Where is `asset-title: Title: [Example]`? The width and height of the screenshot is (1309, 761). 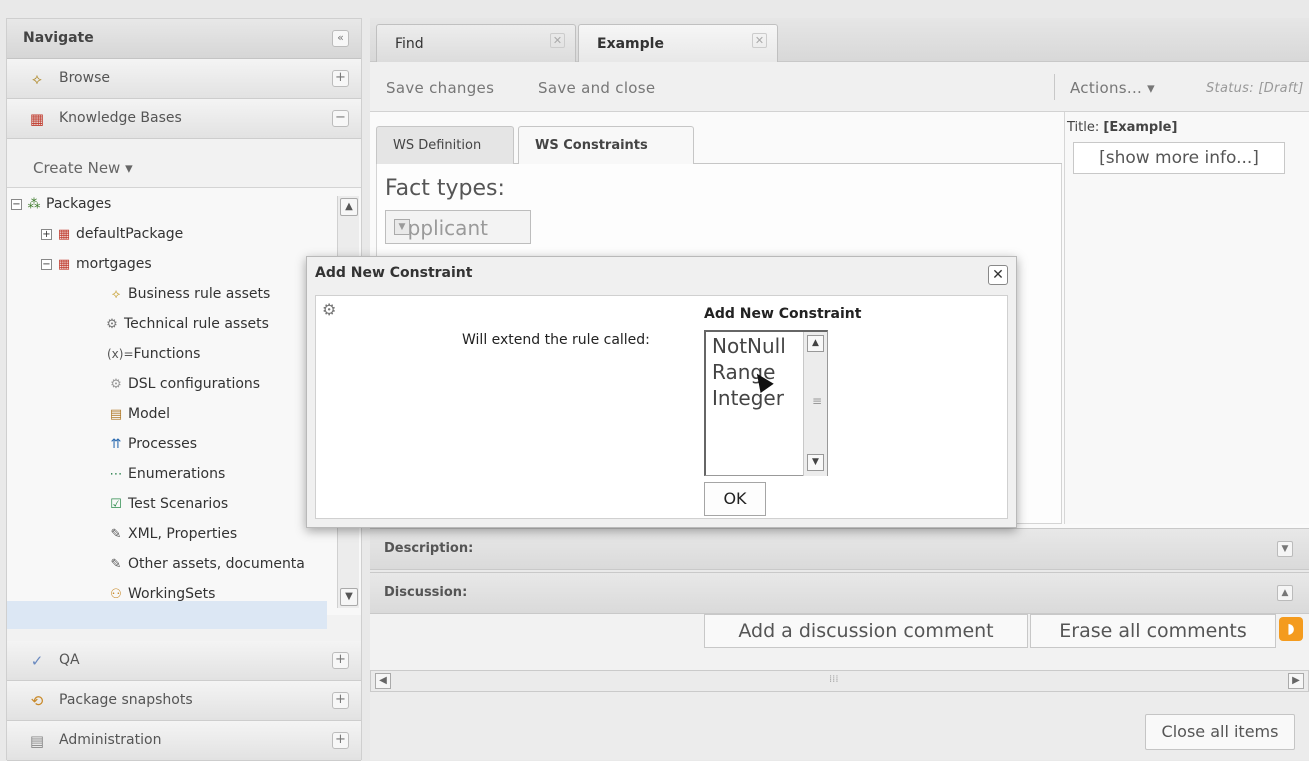 asset-title: Title: [Example] is located at coordinates (1122, 127).